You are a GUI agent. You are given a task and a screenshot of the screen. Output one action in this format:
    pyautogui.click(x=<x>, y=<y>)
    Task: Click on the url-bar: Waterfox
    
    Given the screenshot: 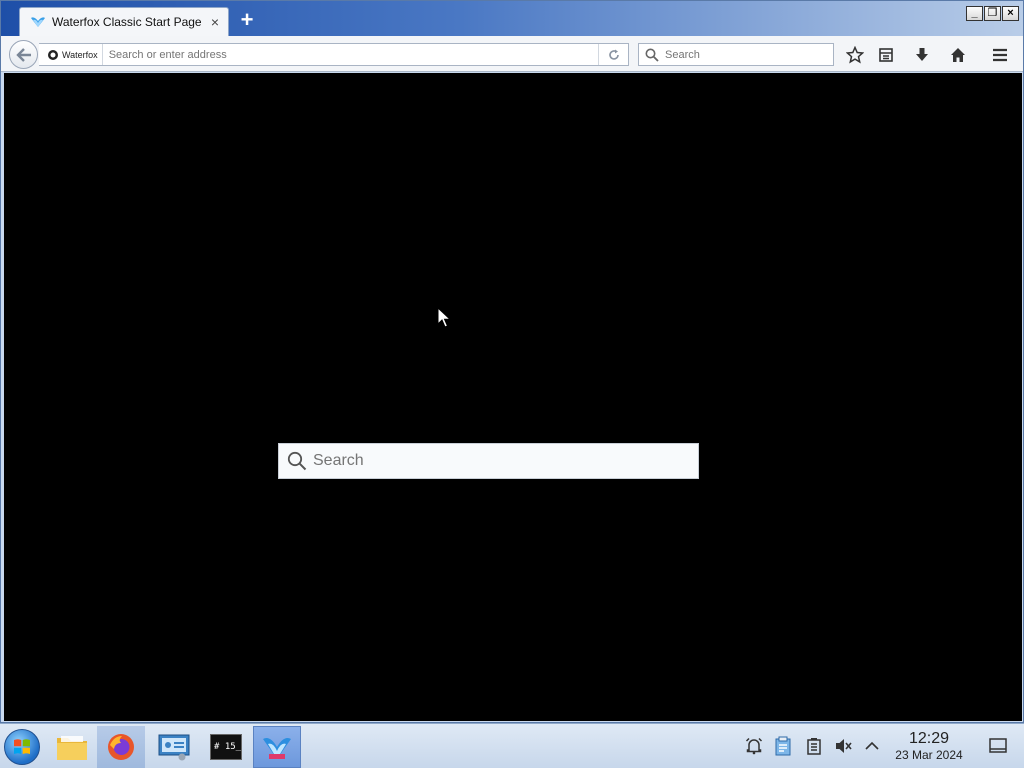 What is the action you would take?
    pyautogui.click(x=334, y=54)
    